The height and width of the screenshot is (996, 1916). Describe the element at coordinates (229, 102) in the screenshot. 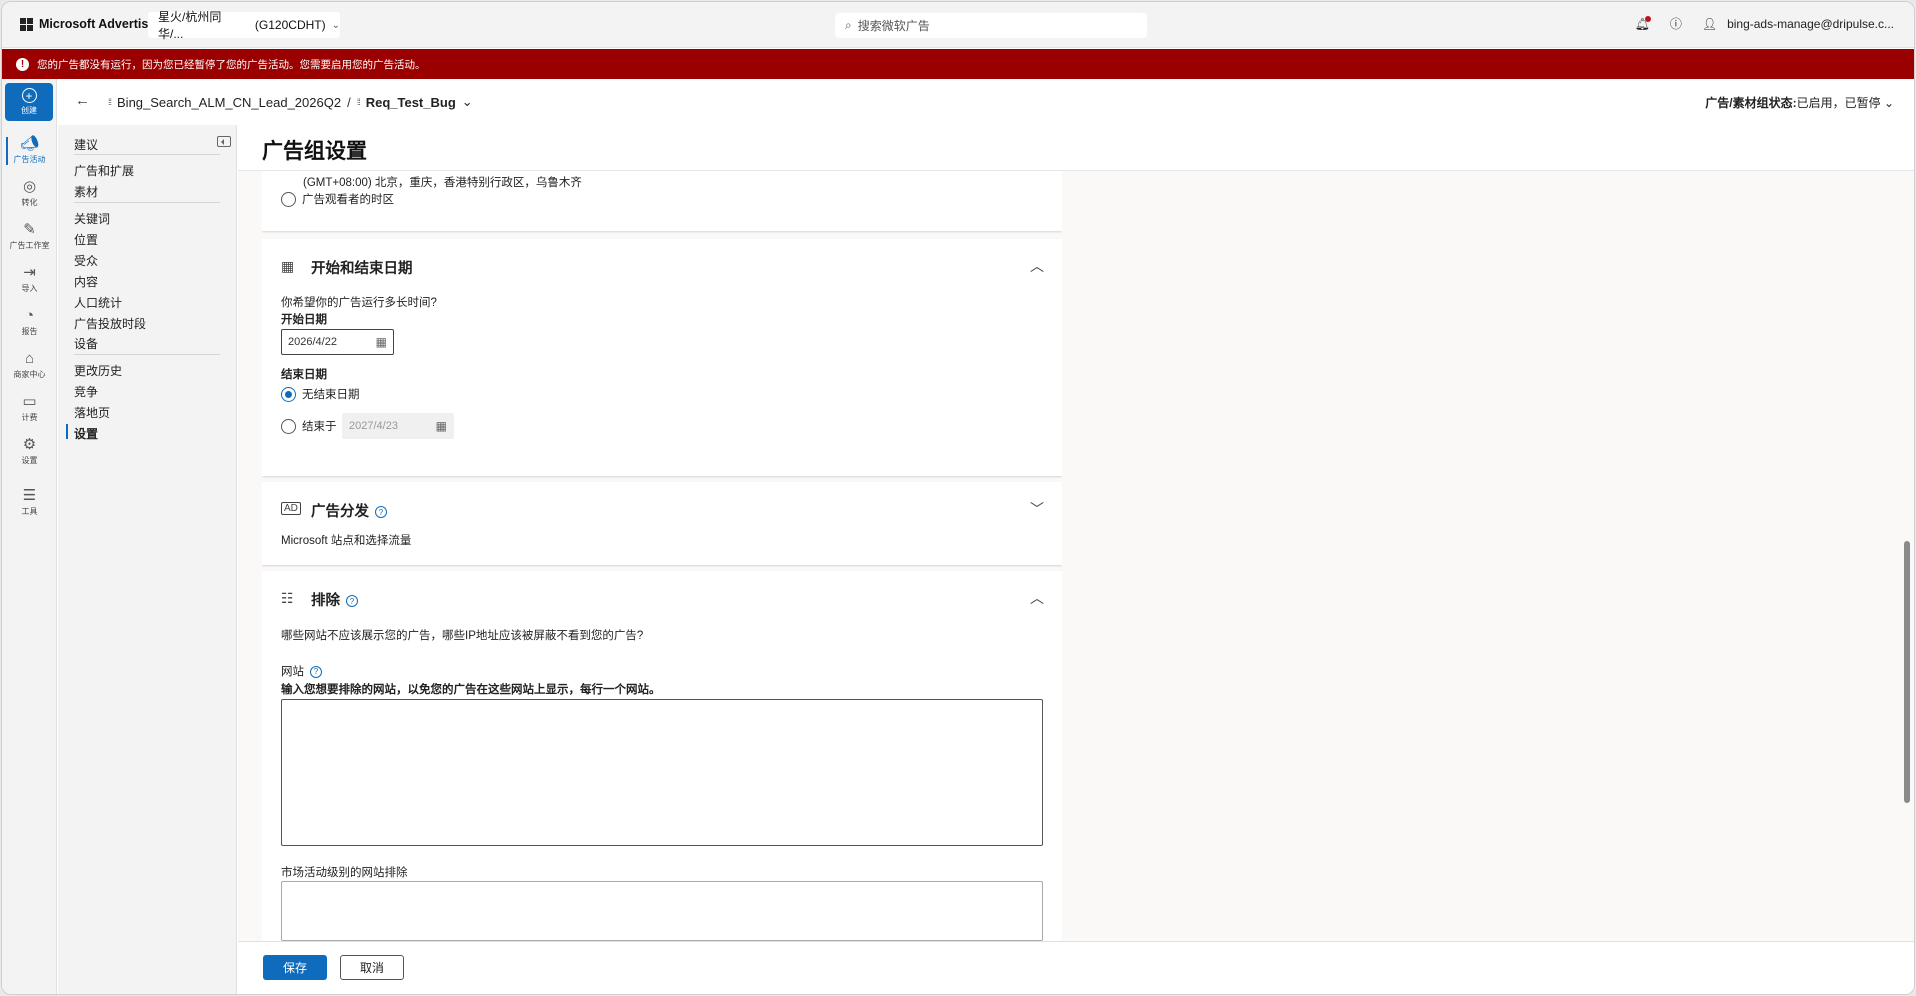

I see `breadcrumb-campaign: Bing_Search_ALM_CN_Lead_2026Q2` at that location.